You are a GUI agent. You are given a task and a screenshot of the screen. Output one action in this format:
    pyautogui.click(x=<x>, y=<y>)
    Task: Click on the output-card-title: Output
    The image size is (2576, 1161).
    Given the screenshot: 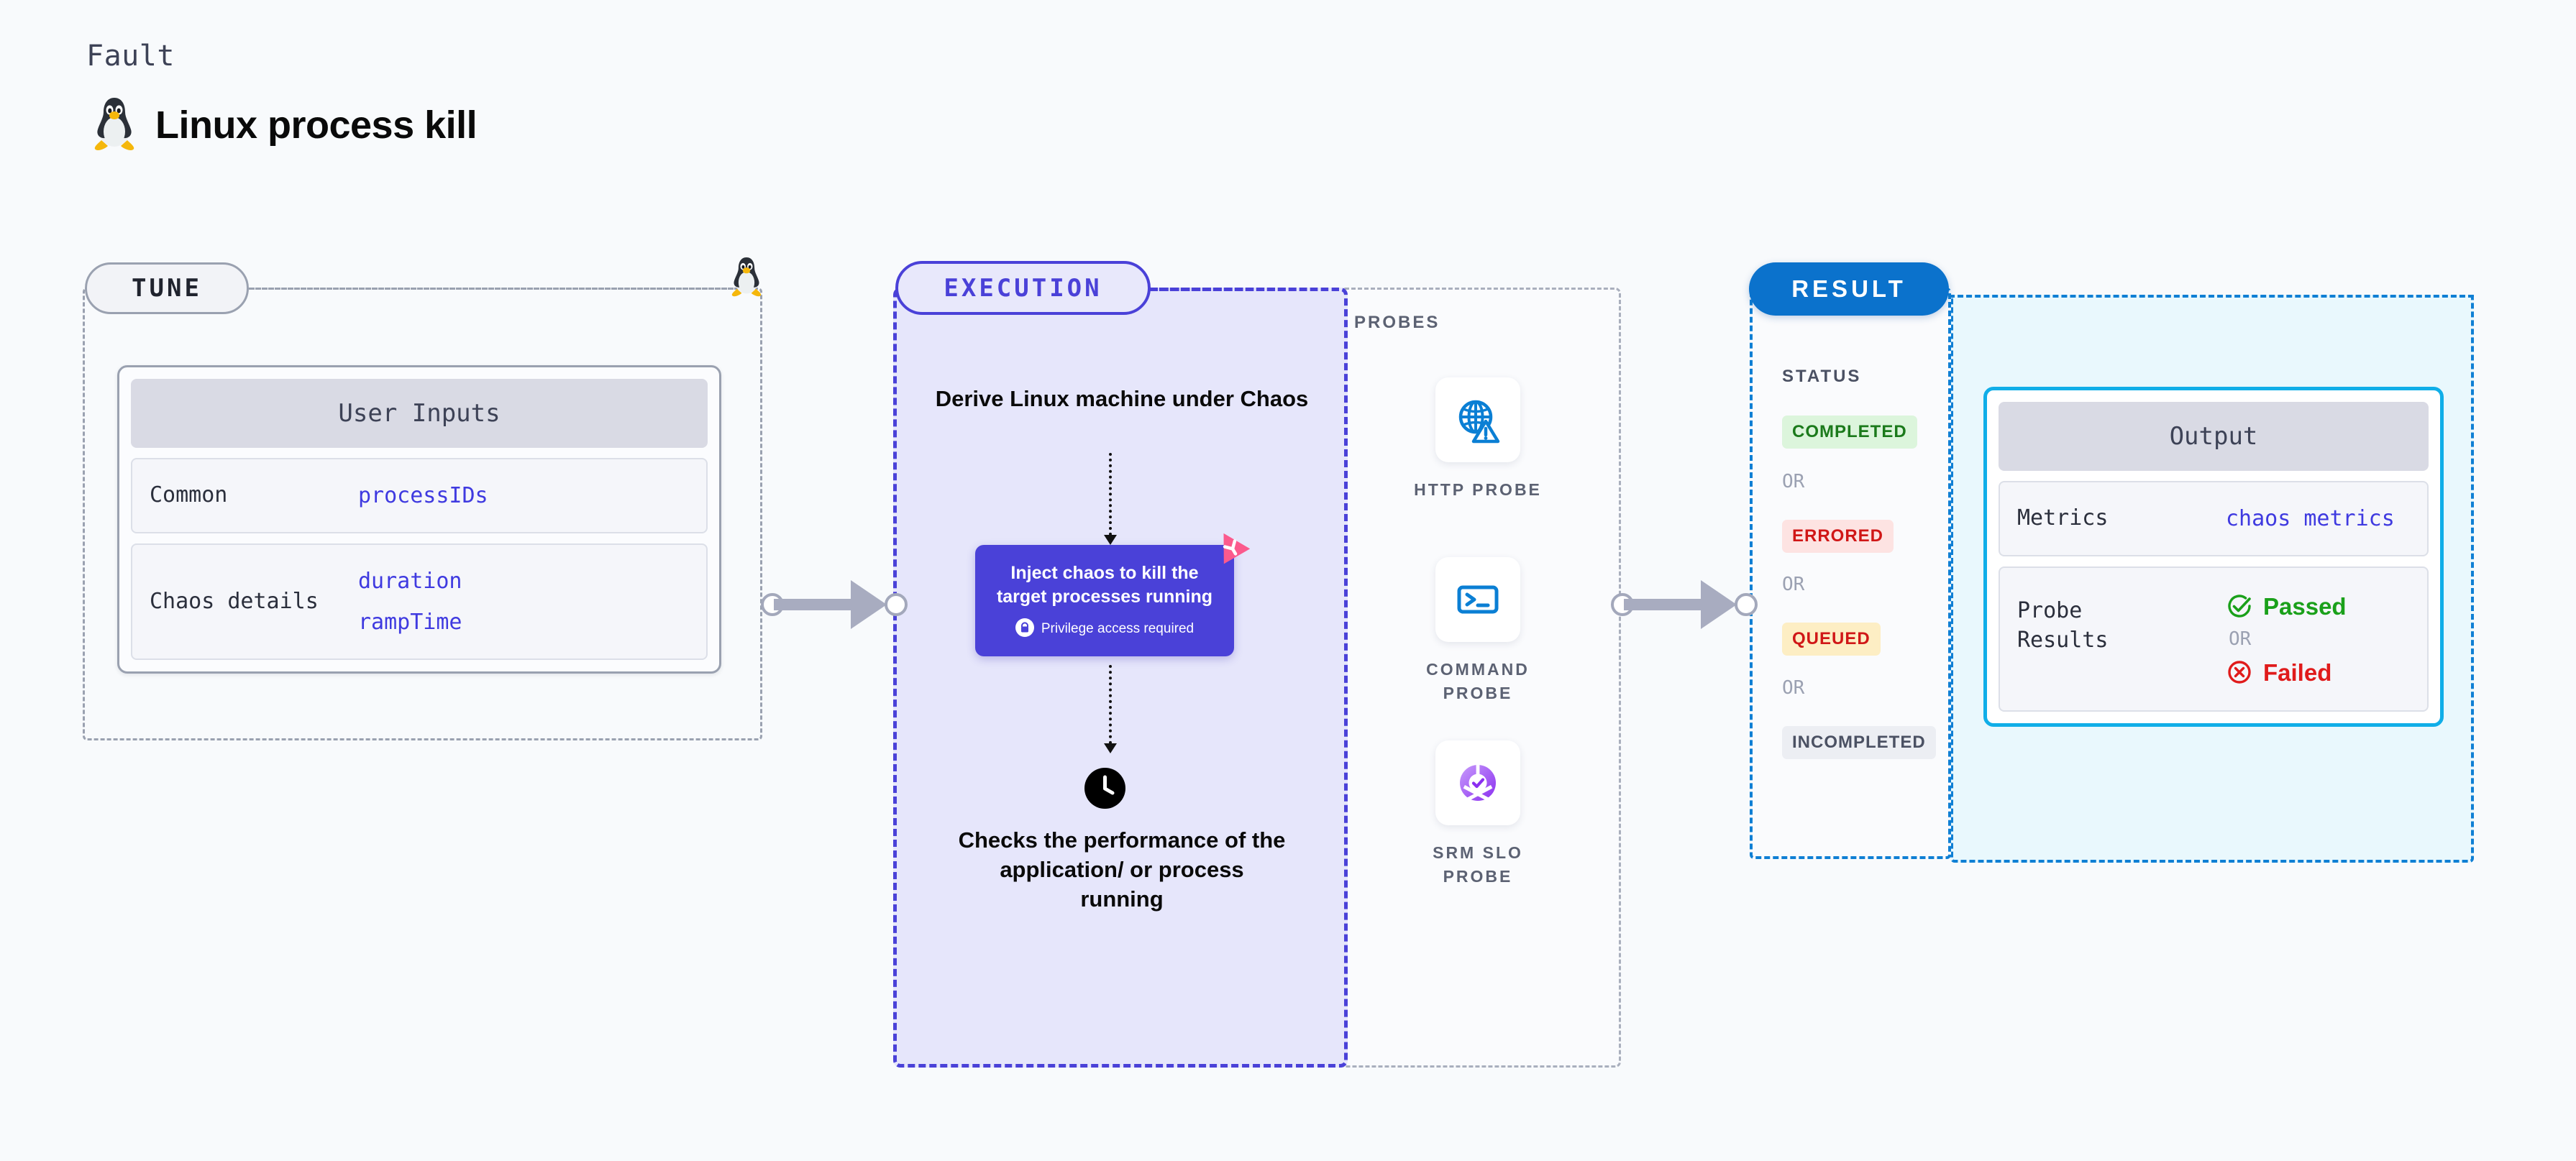 What is the action you would take?
    pyautogui.click(x=2214, y=437)
    